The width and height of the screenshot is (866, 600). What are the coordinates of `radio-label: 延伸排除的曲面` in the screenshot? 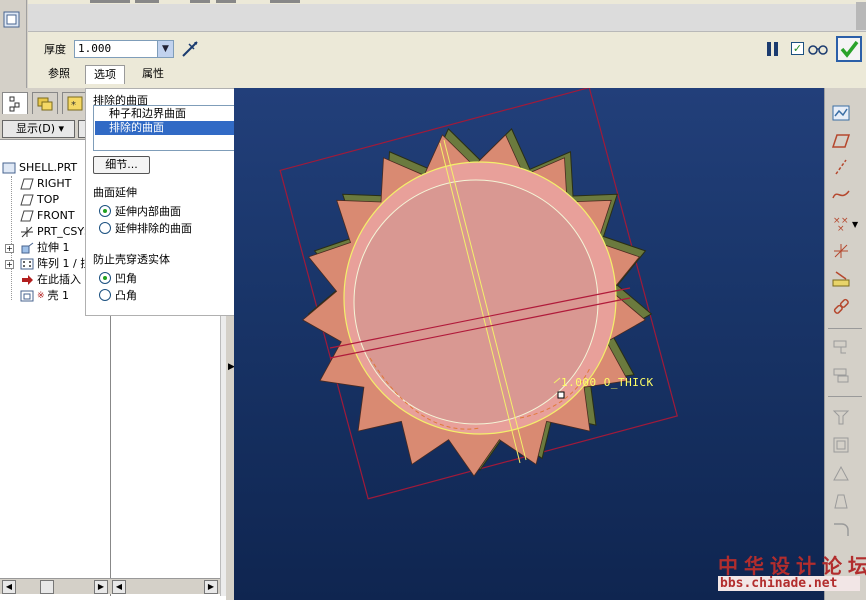 It's located at (153, 228).